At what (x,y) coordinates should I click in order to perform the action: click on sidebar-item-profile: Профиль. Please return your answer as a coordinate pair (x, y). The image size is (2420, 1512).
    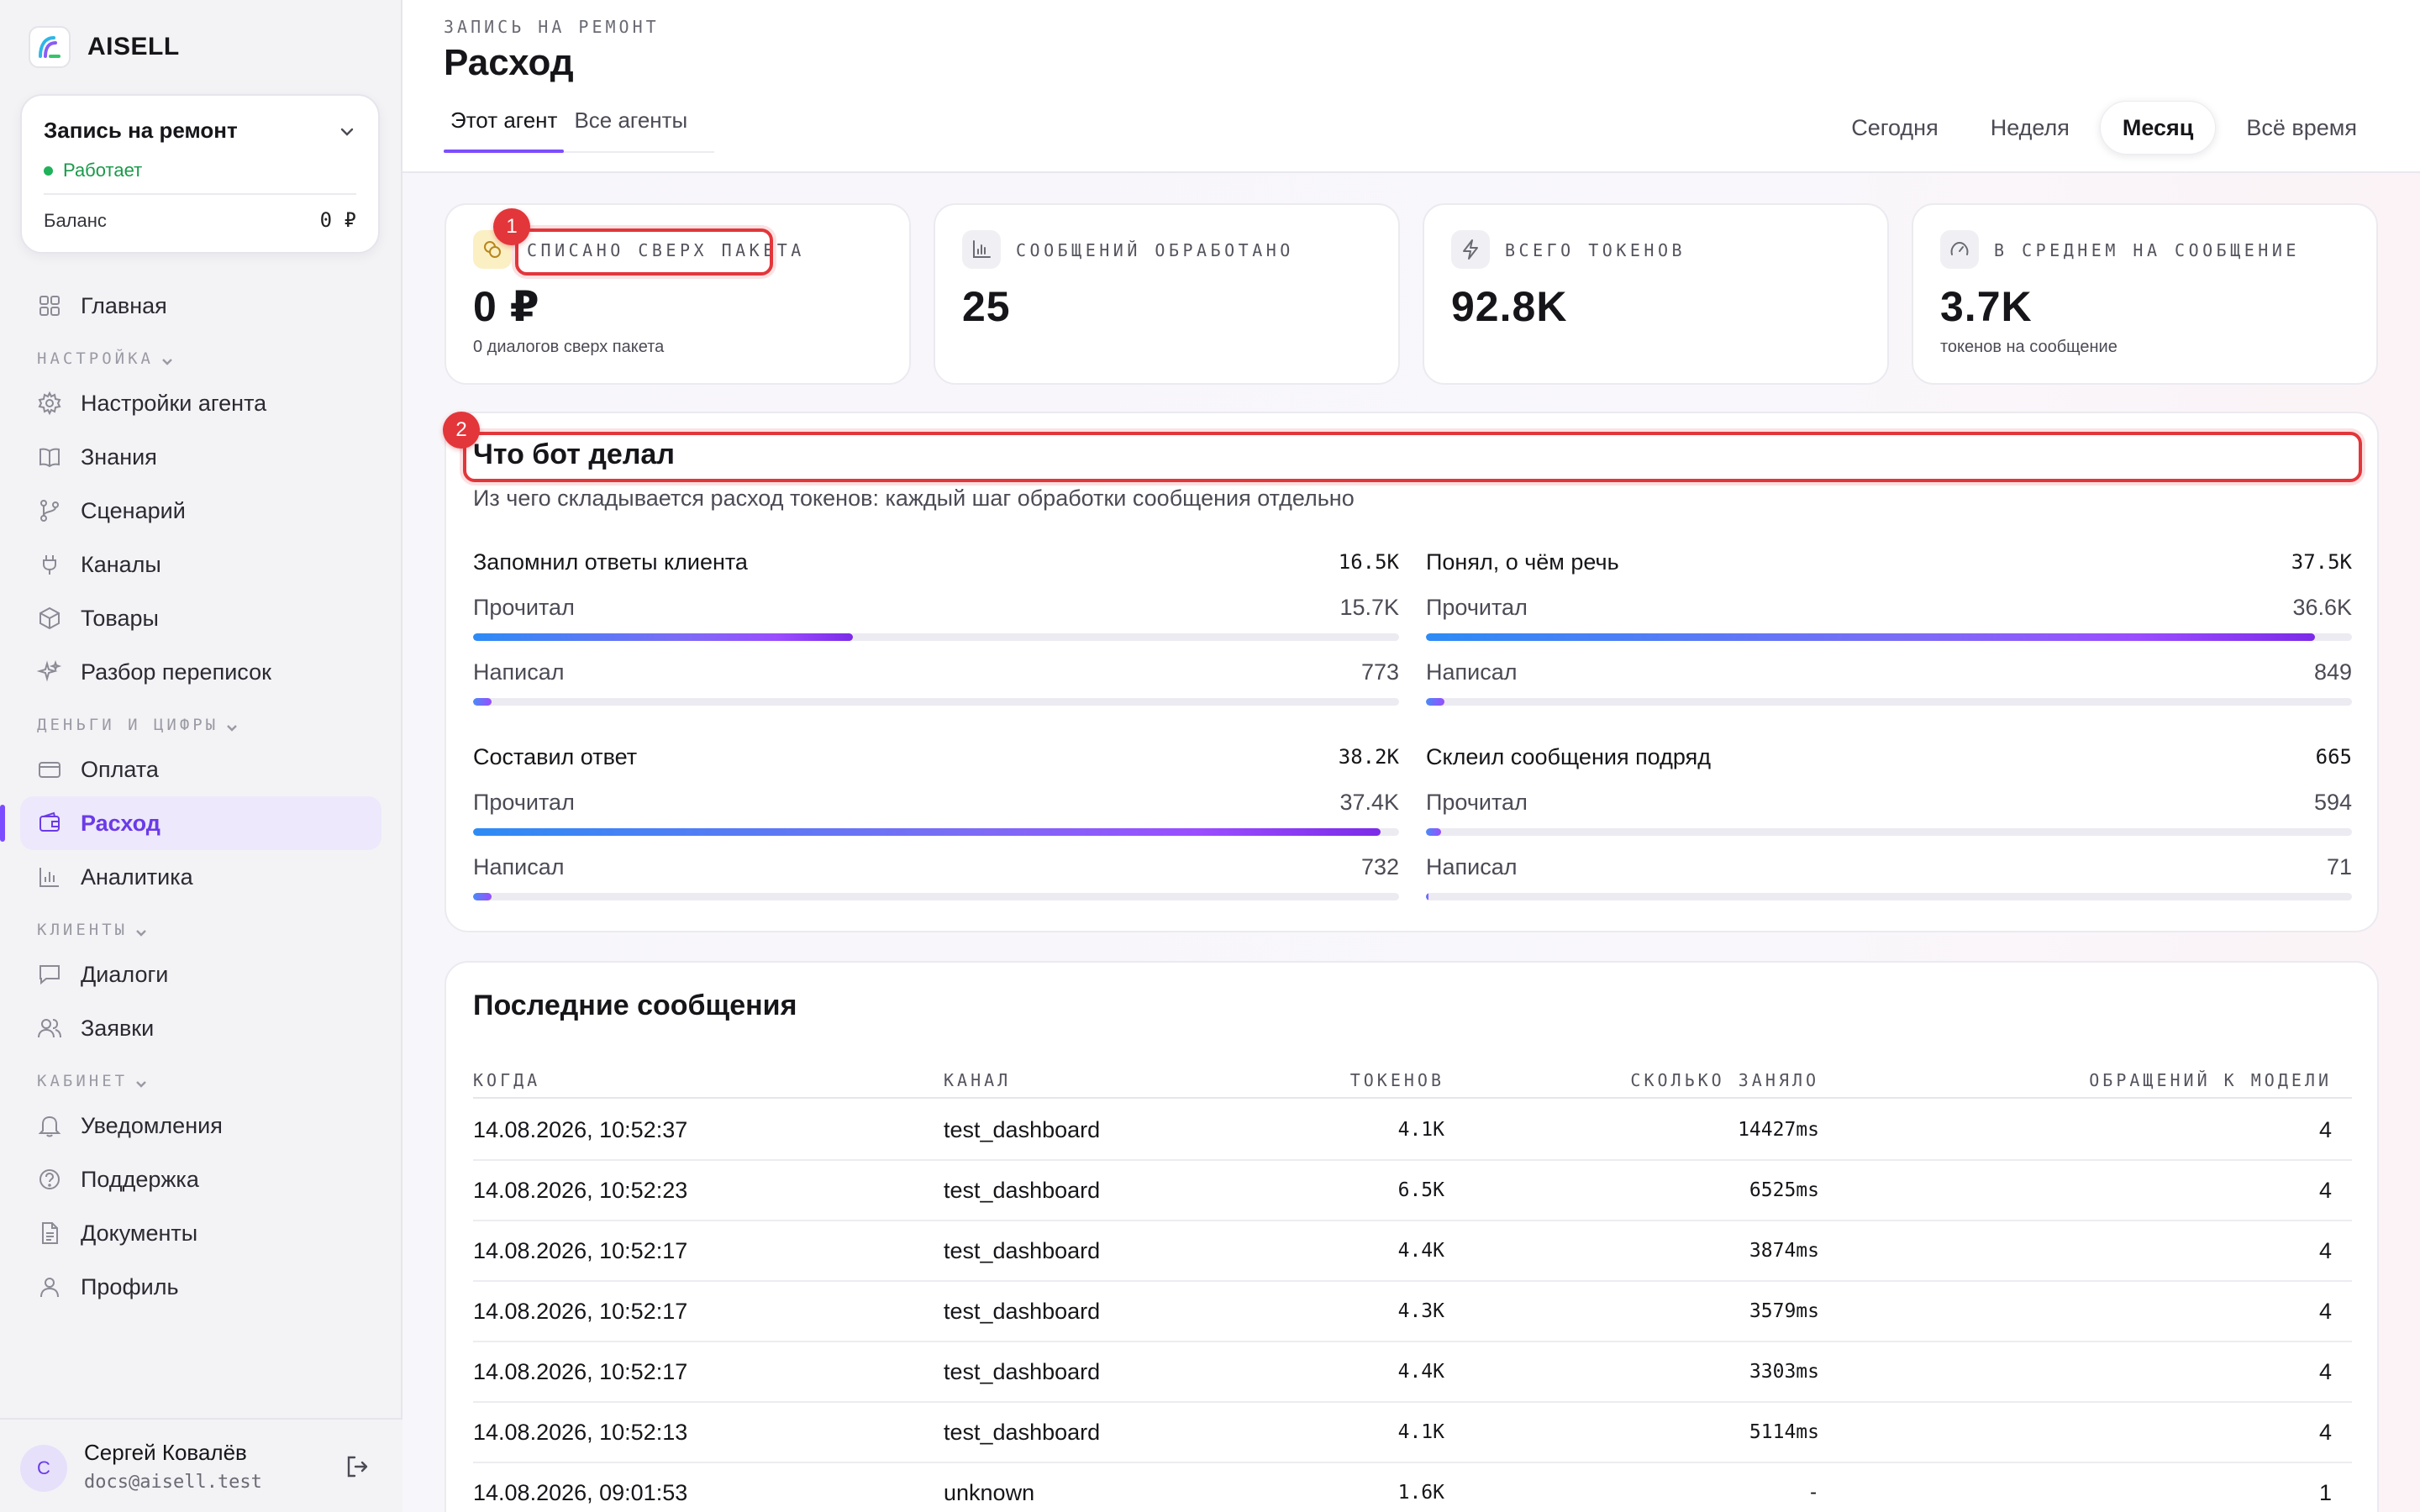
    Looking at the image, I should click on (200, 1287).